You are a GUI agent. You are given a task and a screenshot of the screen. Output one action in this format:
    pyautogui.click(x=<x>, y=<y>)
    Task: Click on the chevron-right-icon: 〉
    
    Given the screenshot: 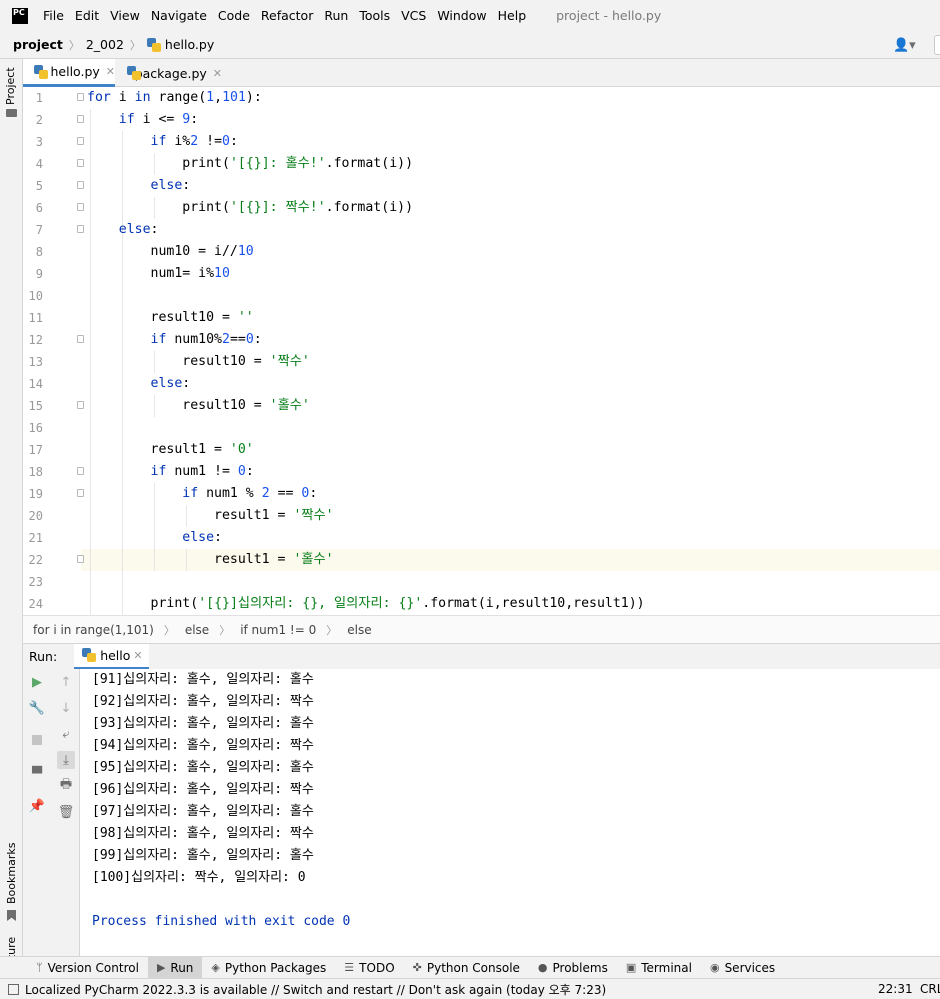 What is the action you would take?
    pyautogui.click(x=225, y=630)
    